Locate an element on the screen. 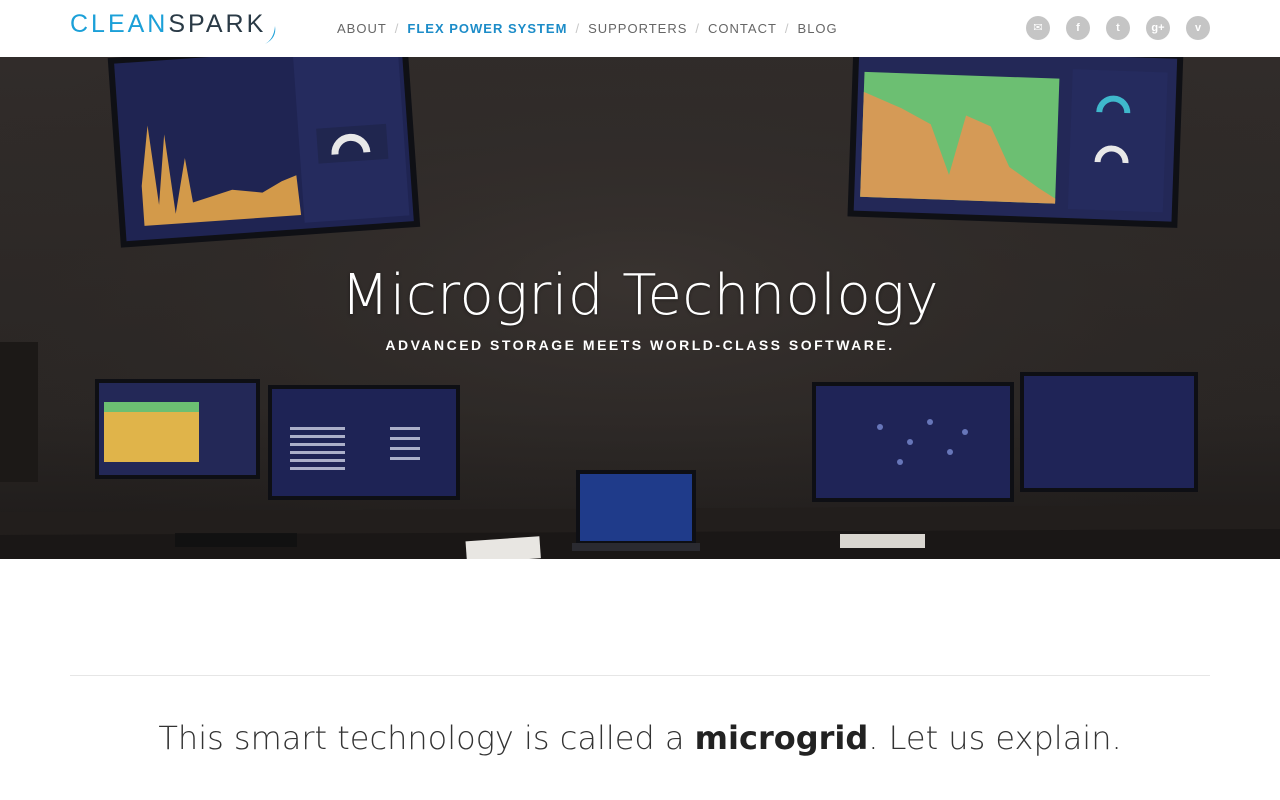 The height and width of the screenshot is (800, 1280). nav-flex-power-system: FLEX POWER SYSTEM is located at coordinates (487, 28).